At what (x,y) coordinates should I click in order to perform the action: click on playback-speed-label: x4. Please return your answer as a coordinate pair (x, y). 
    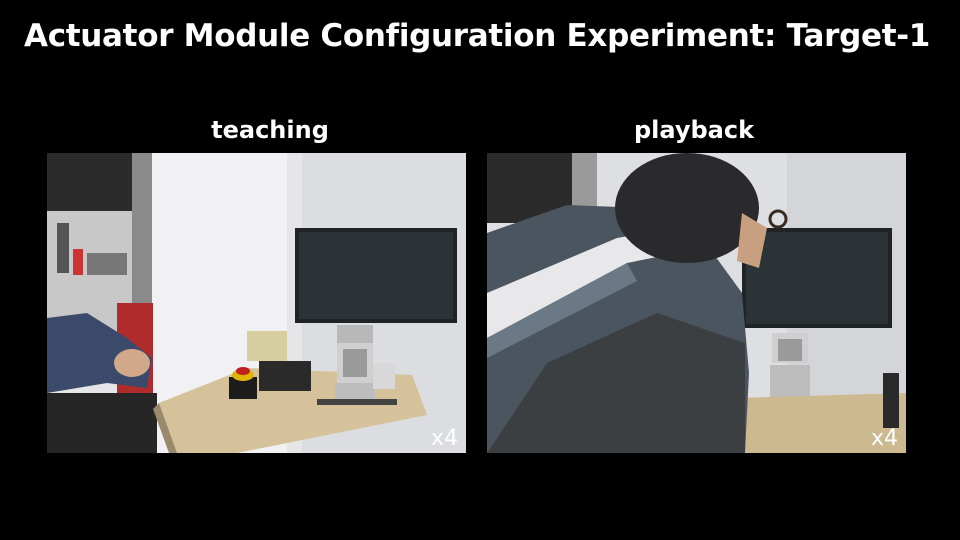
    Looking at the image, I should click on (884, 438).